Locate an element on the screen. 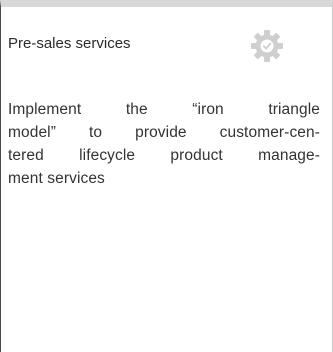  gear-check-icon is located at coordinates (267, 46).